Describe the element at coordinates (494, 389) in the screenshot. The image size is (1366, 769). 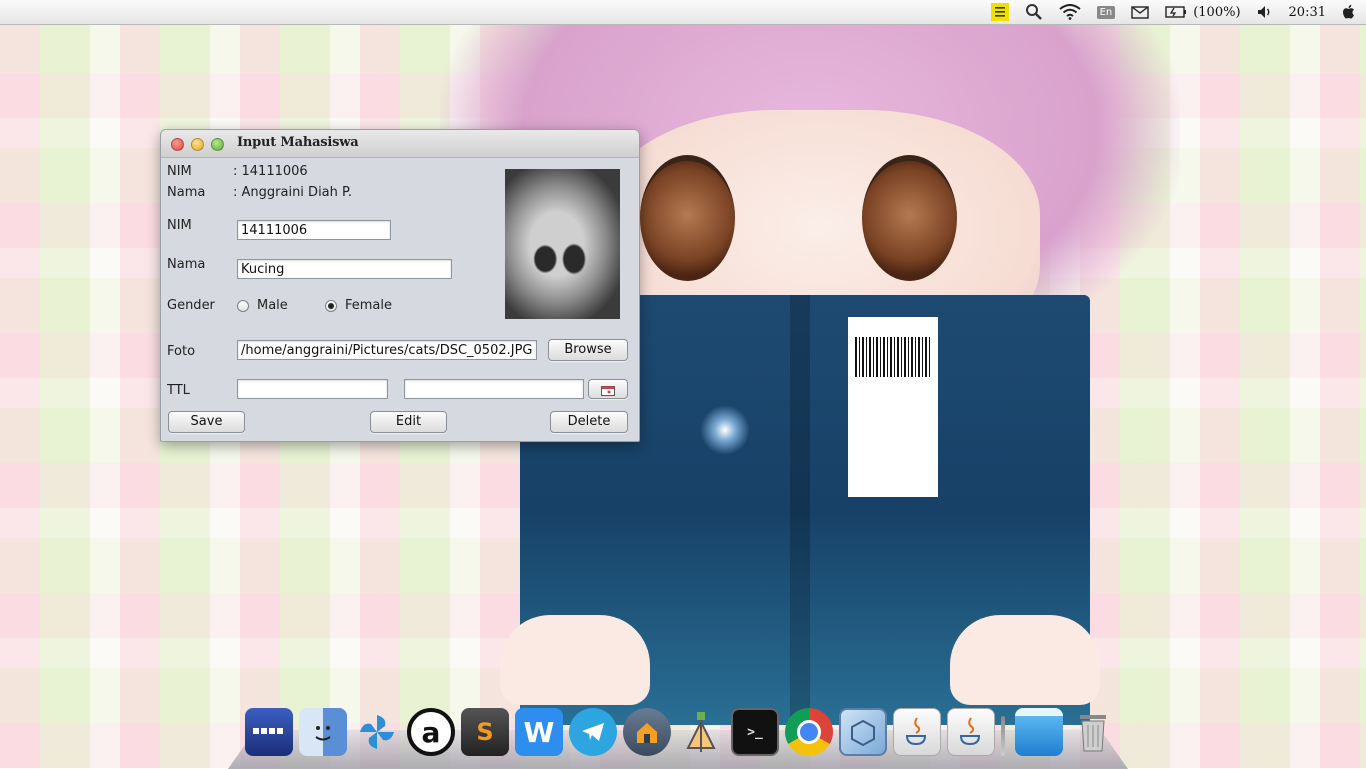
I see `ttl-date-input` at that location.